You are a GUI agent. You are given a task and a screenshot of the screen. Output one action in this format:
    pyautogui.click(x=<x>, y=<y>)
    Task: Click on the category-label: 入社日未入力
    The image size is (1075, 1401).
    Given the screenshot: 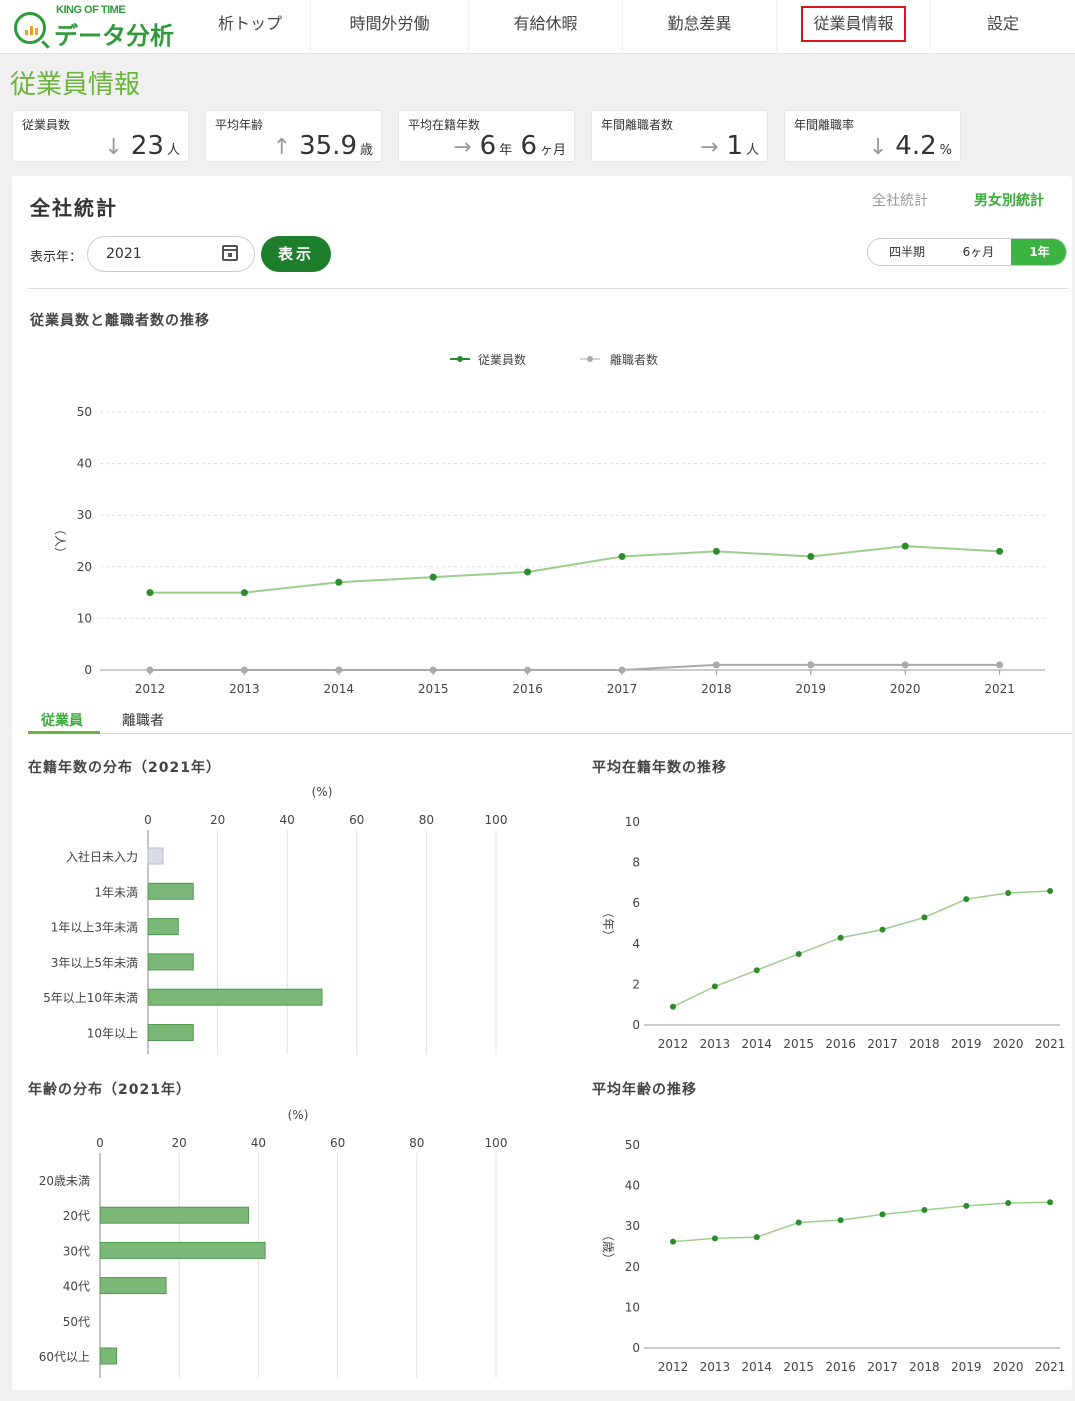 What is the action you would take?
    pyautogui.click(x=102, y=856)
    